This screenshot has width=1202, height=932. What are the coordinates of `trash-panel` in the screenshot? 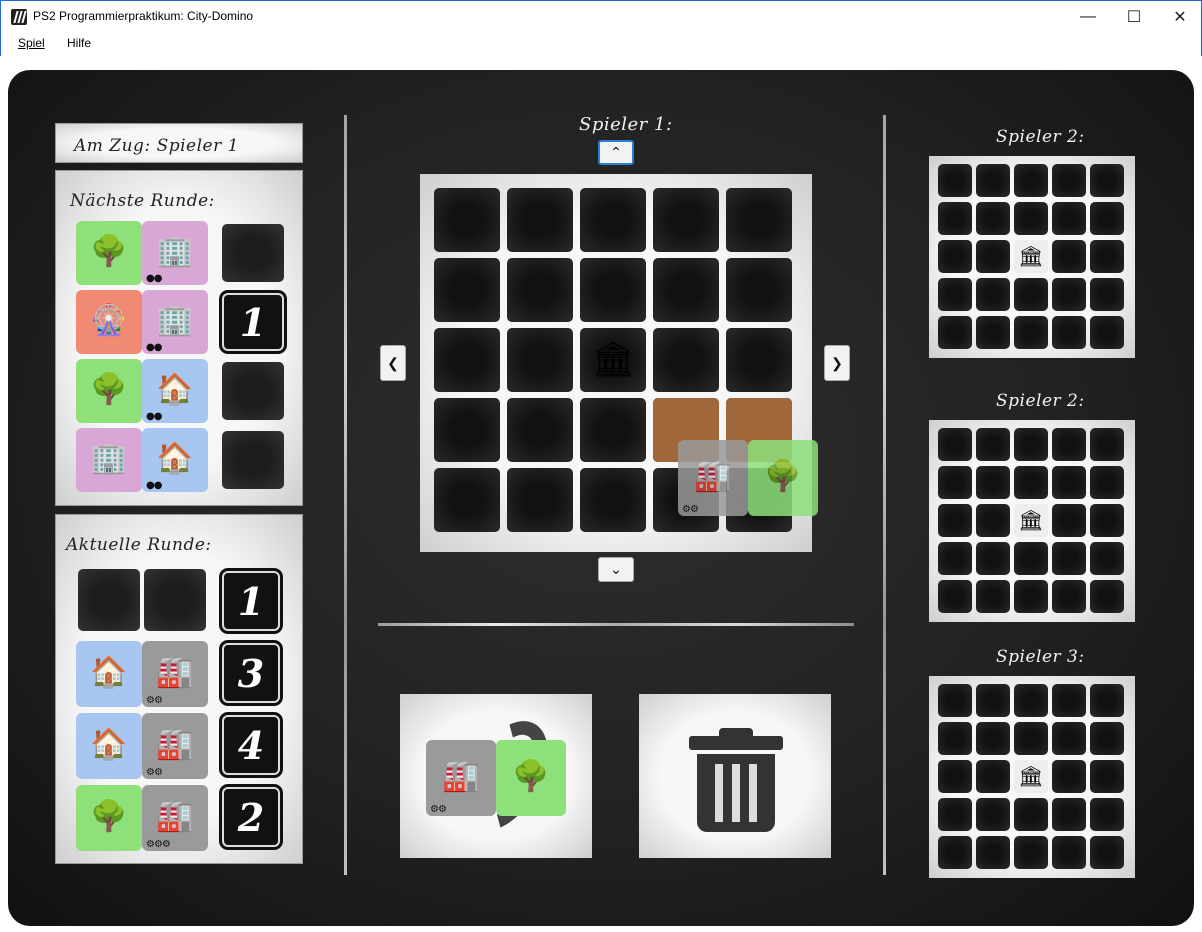 It's located at (735, 776).